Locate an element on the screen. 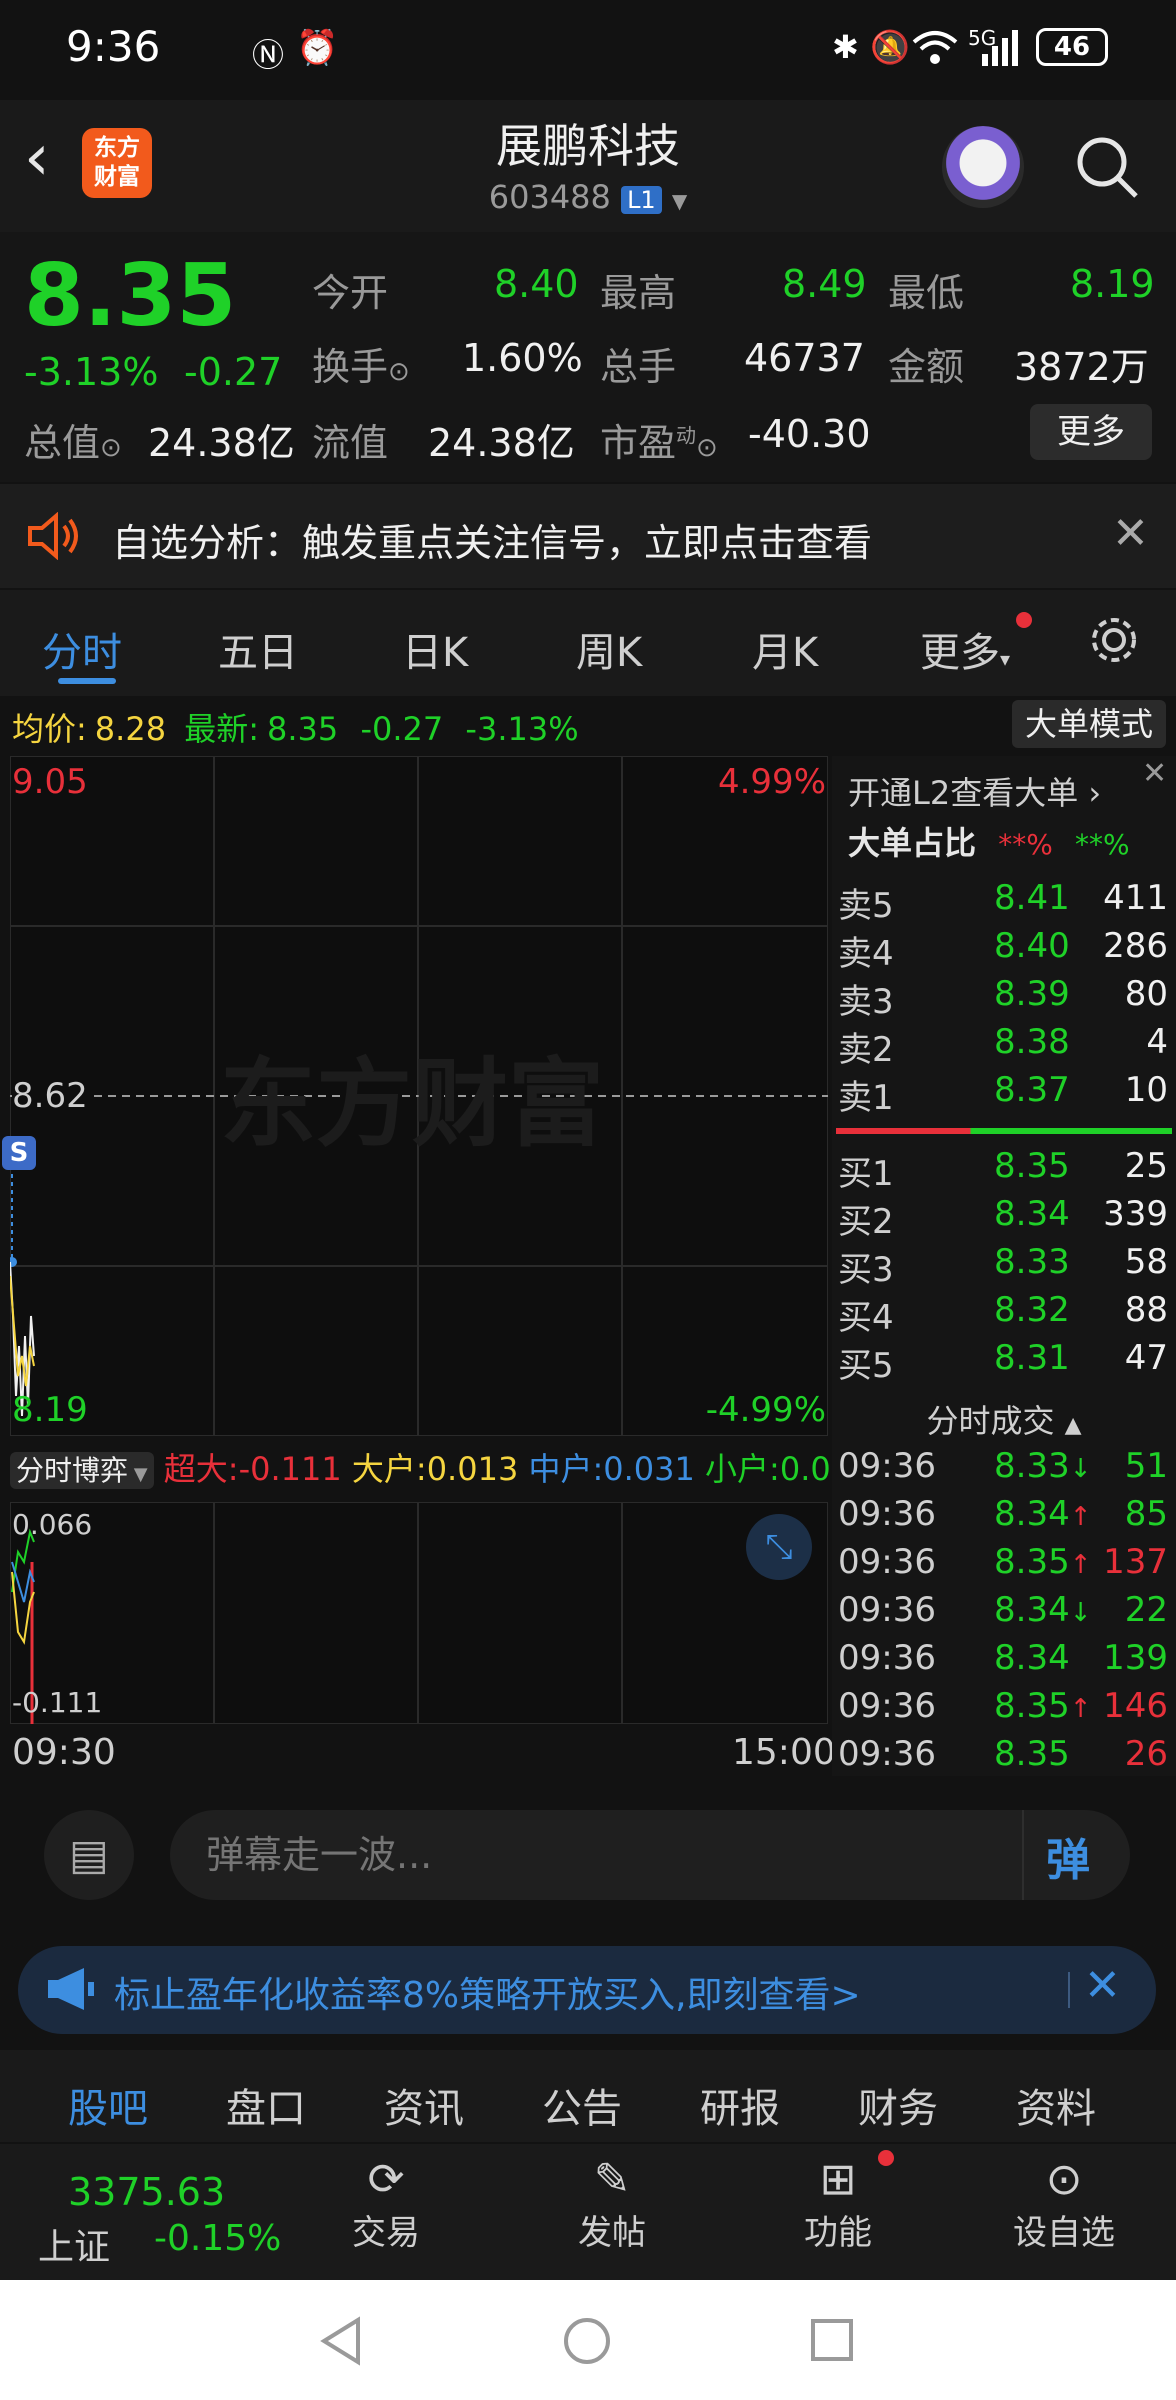 This screenshot has width=1176, height=2400. index-ticker: 3375.63 上证 -0.15% is located at coordinates (160, 2217).